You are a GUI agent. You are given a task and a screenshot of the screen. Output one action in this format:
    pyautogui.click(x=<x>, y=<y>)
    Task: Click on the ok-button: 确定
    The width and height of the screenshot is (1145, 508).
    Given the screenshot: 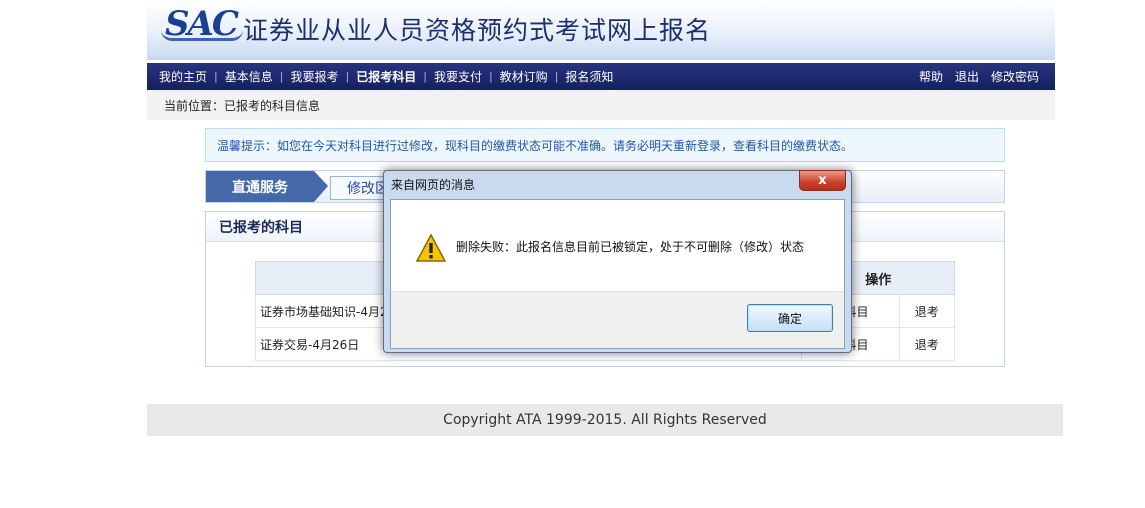 What is the action you would take?
    pyautogui.click(x=790, y=318)
    